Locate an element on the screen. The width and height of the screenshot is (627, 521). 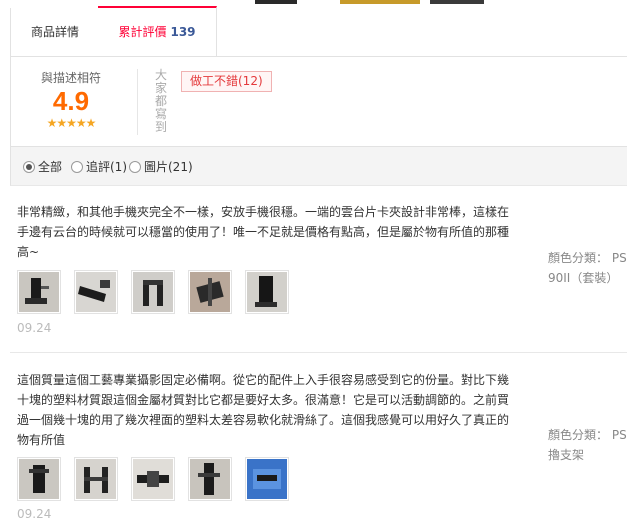
tab-product-details: 商品詳情 is located at coordinates (55, 32).